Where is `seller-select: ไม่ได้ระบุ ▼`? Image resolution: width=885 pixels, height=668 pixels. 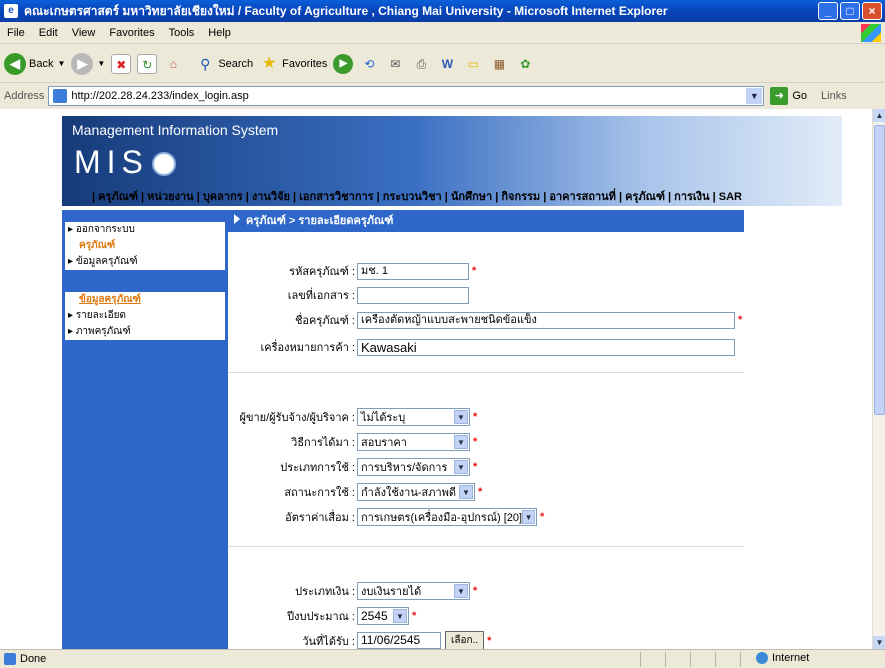 seller-select: ไม่ได้ระบุ ▼ is located at coordinates (413, 417).